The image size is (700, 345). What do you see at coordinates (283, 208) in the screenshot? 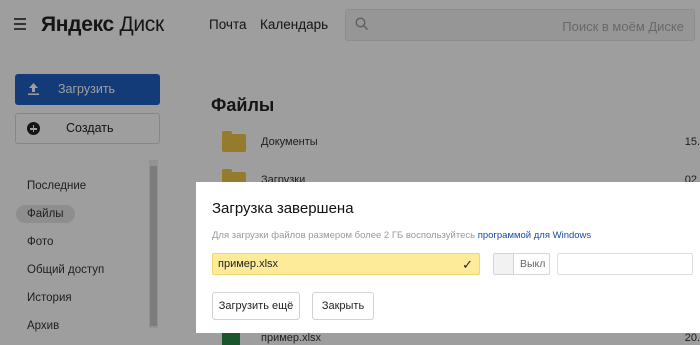
I see `dialog-title: Загрузка завершена` at bounding box center [283, 208].